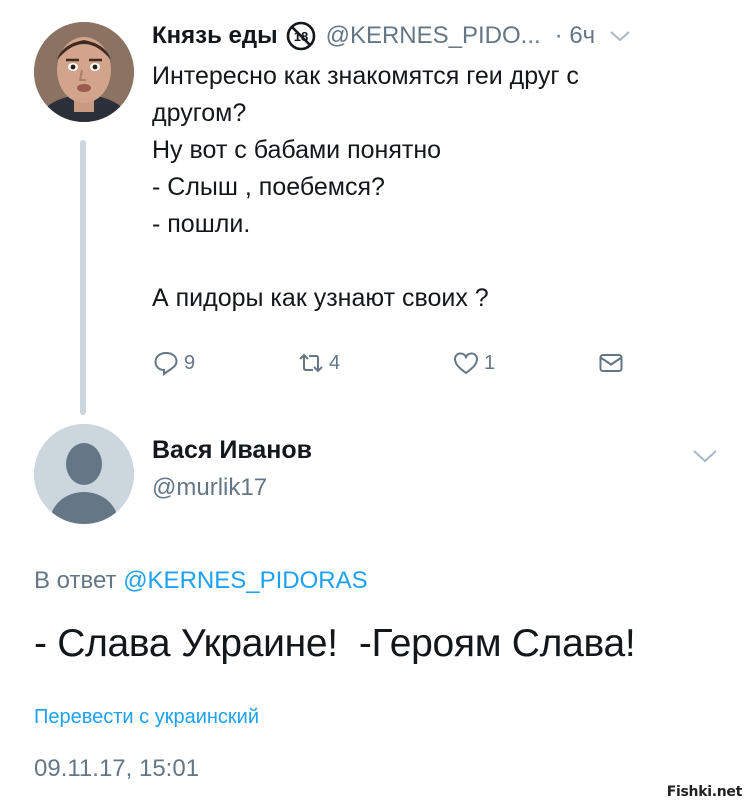 The height and width of the screenshot is (804, 744). What do you see at coordinates (300, 36) in the screenshot?
I see `age-18-badge-icon: 18` at bounding box center [300, 36].